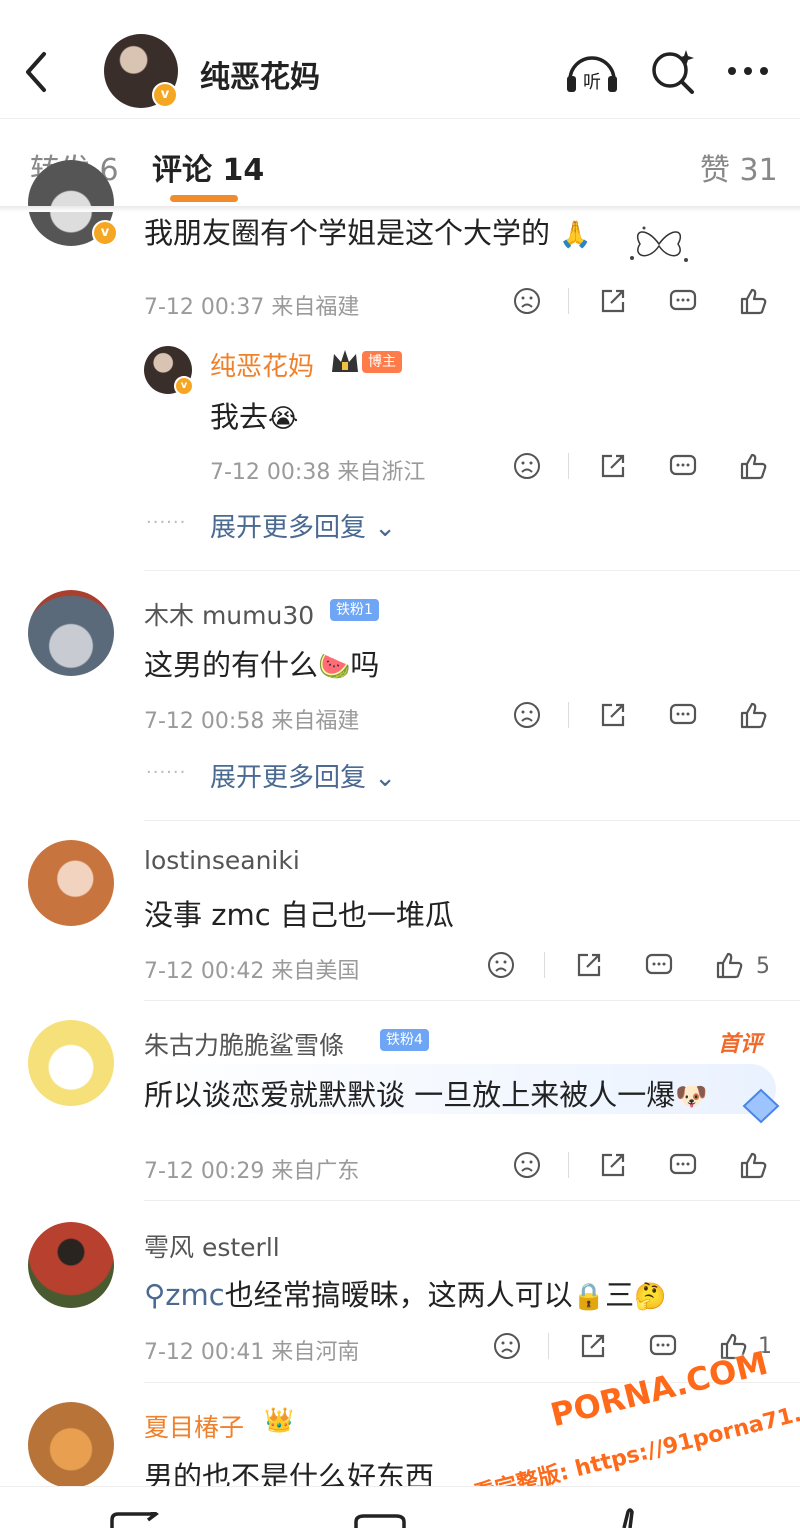  I want to click on comment-time: 7-12 00:37 来自福建, so click(252, 307).